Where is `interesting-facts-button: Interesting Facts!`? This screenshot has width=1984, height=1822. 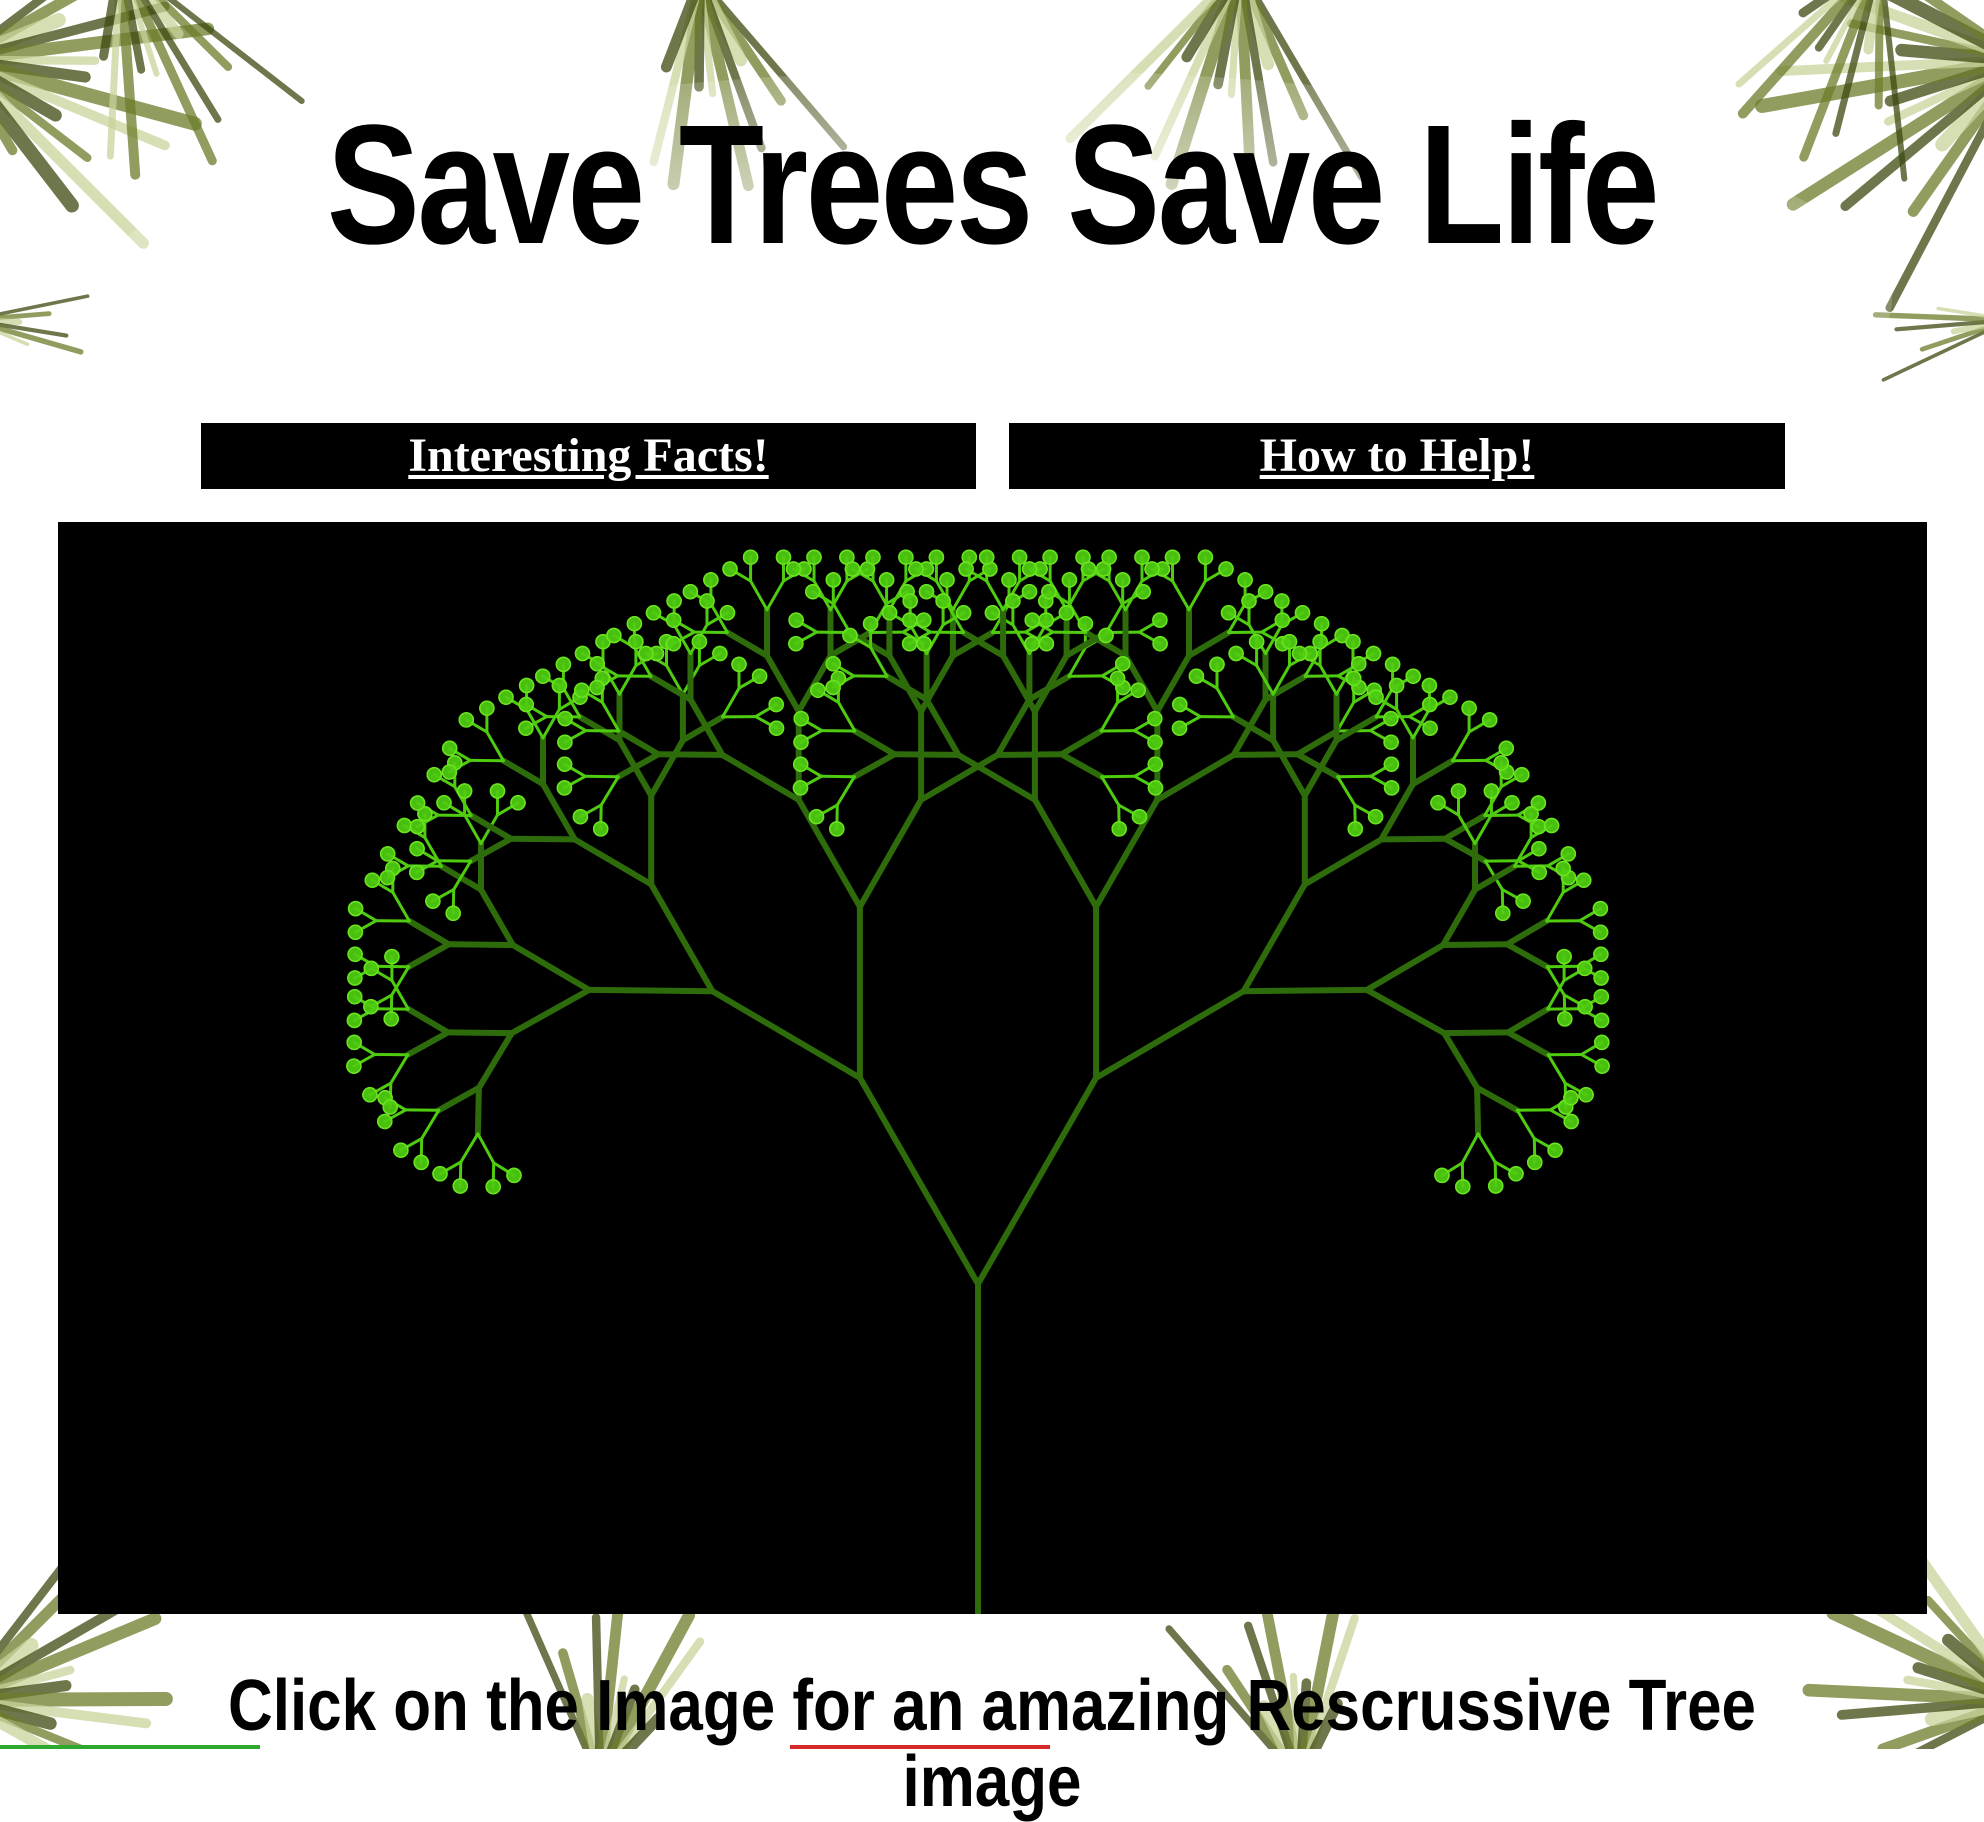
interesting-facts-button: Interesting Facts! is located at coordinates (588, 456).